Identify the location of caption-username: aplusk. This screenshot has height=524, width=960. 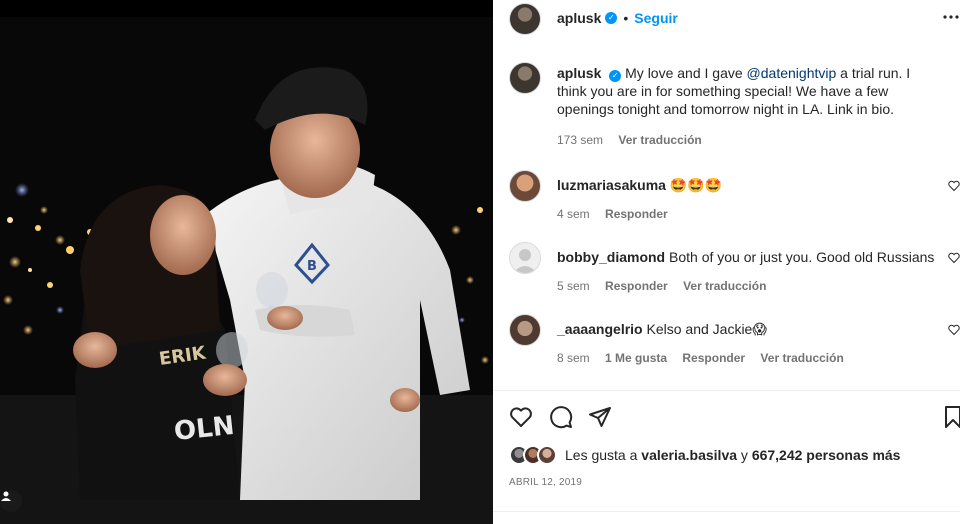
(579, 73).